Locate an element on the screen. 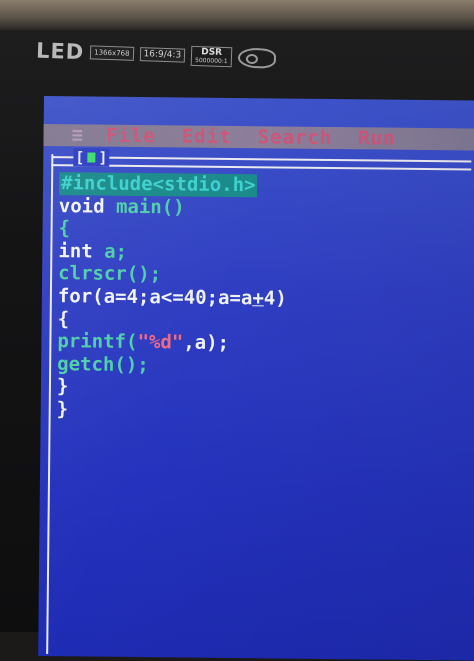  menu-bar: ≡ File Edit Search Run is located at coordinates (258, 137).